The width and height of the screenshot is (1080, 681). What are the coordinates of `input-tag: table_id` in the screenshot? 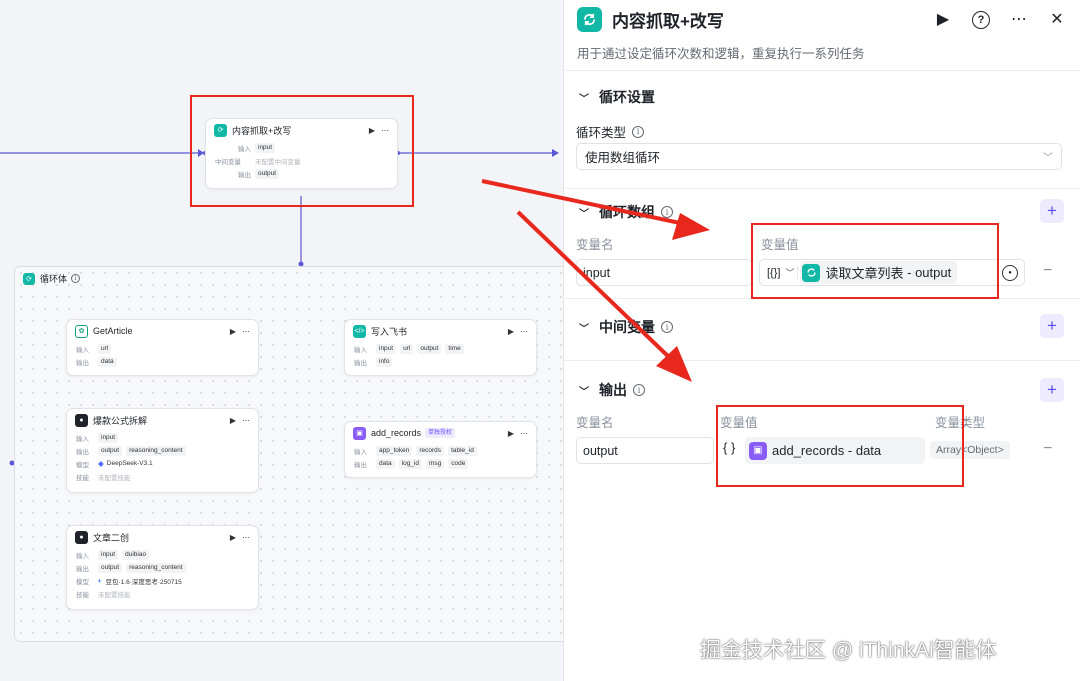 It's located at (462, 450).